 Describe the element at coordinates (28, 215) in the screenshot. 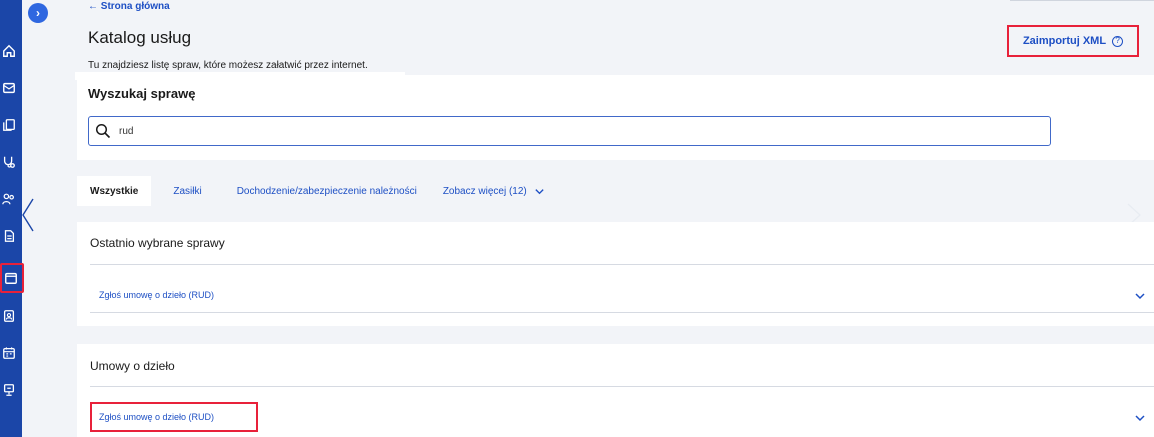

I see `chevron-left-icon` at that location.